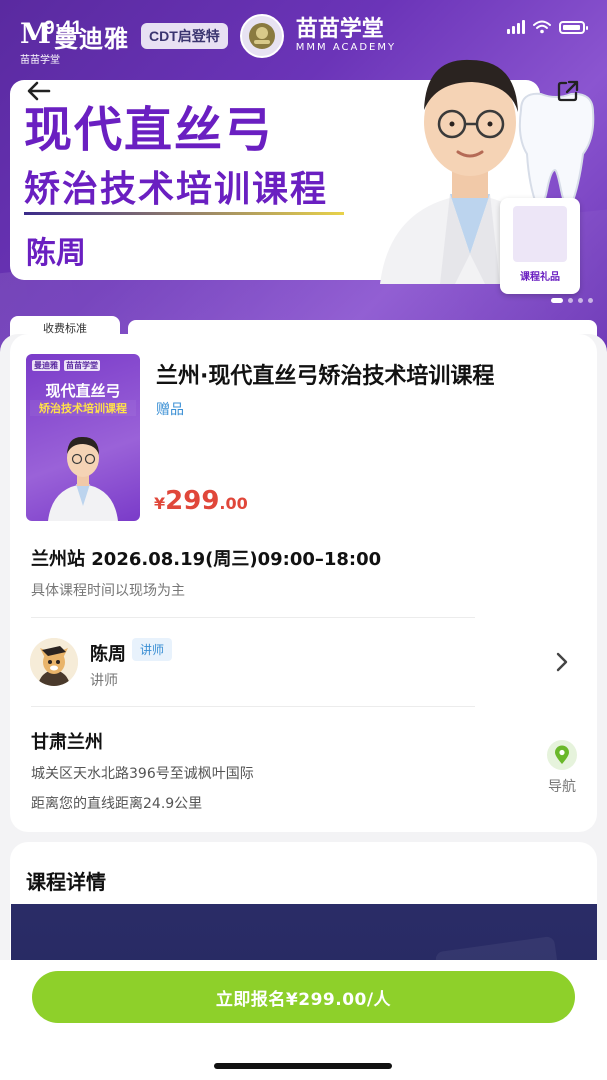 This screenshot has width=607, height=1080. I want to click on venue-address: 城关区天水北路396号至诚枫叶国际, so click(142, 774).